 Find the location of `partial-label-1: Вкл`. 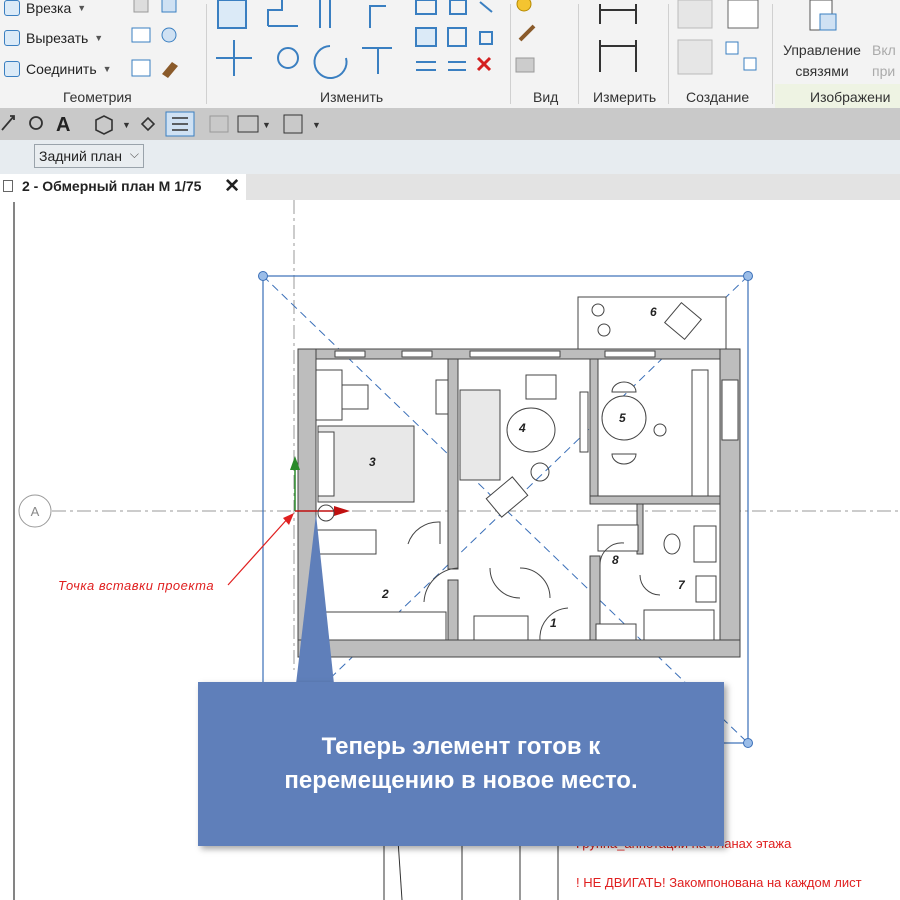

partial-label-1: Вкл is located at coordinates (884, 50).